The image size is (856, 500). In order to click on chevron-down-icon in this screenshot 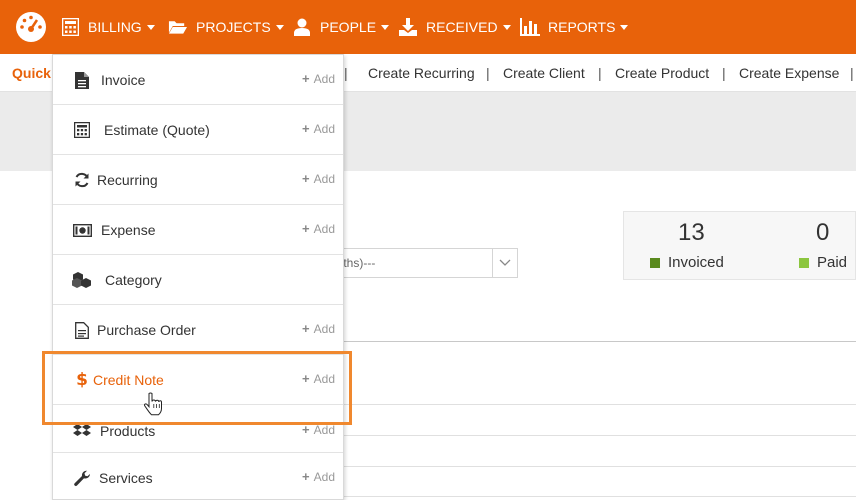, I will do `click(504, 263)`.